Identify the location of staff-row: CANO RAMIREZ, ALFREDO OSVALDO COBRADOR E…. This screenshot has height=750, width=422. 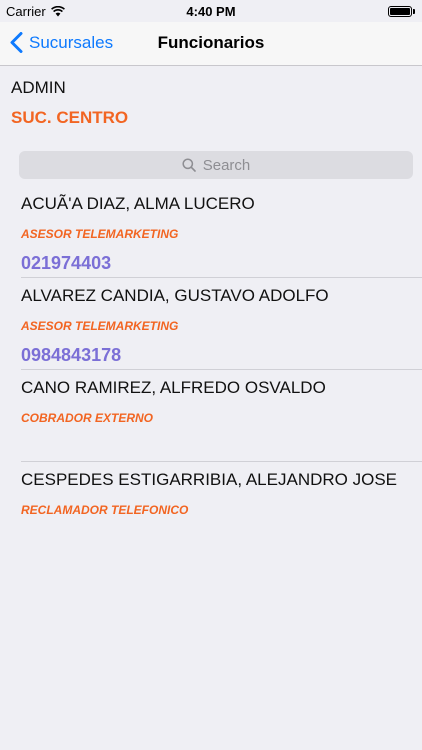
(221, 416).